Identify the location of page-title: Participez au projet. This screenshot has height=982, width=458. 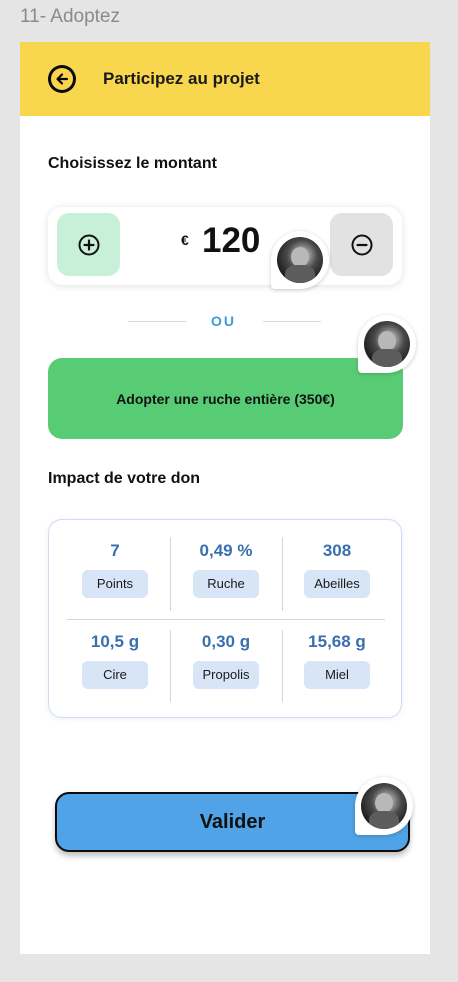
(181, 78).